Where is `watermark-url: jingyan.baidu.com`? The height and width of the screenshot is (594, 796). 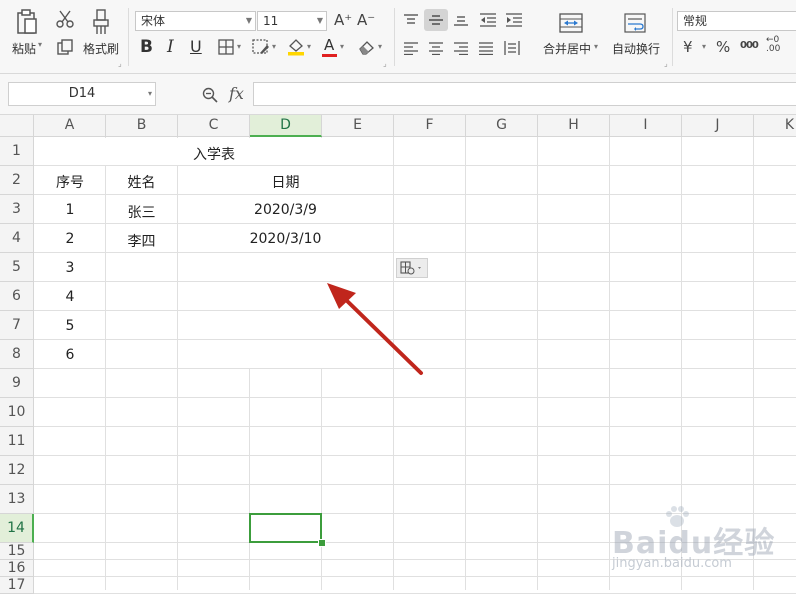
watermark-url: jingyan.baidu.com is located at coordinates (672, 563).